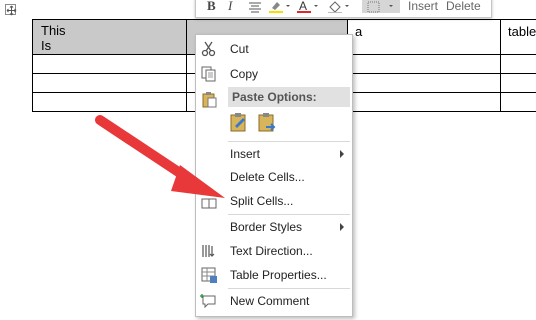  Describe the element at coordinates (208, 49) in the screenshot. I see `scissors-icon` at that location.